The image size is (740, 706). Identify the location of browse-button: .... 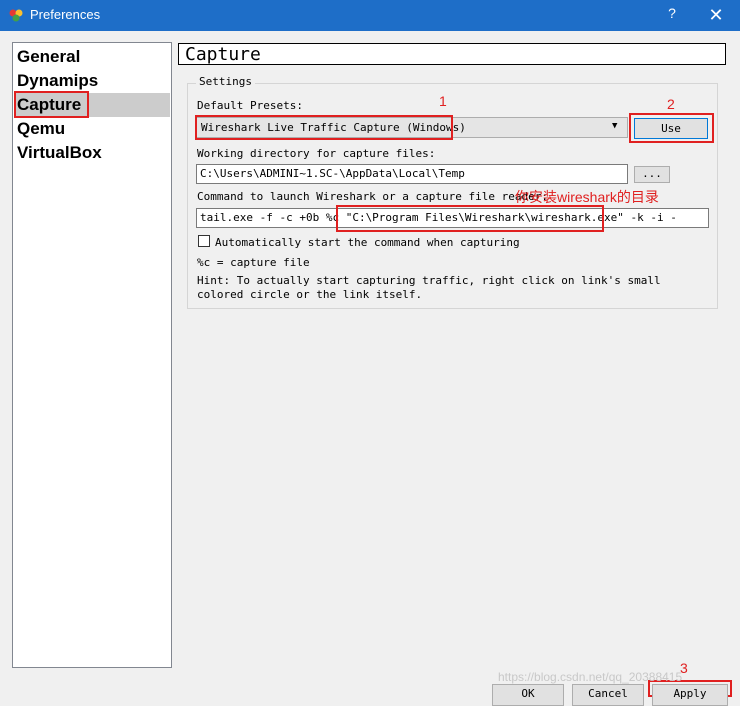
(652, 174).